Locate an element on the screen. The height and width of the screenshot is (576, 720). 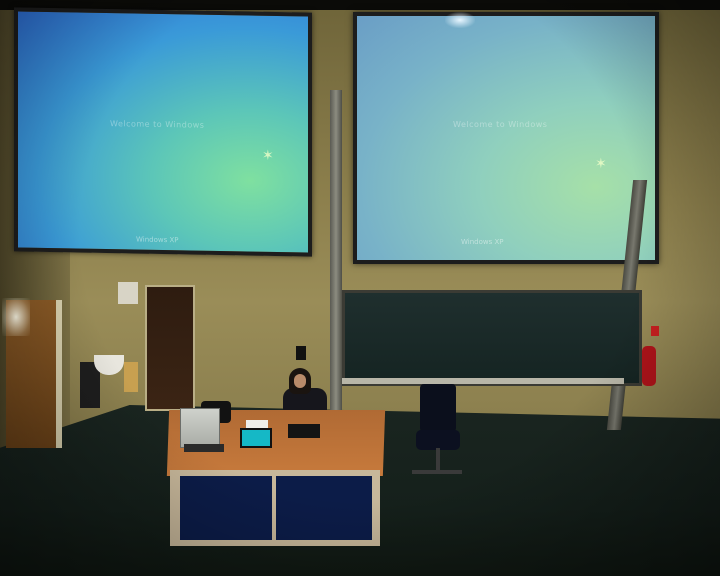
chalk-rail is located at coordinates (483, 381).